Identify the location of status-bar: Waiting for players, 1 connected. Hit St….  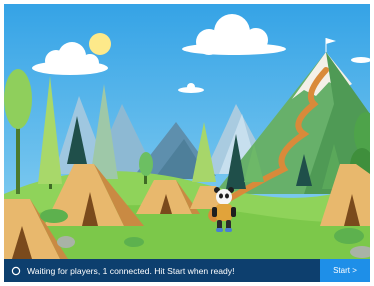
(187, 270).